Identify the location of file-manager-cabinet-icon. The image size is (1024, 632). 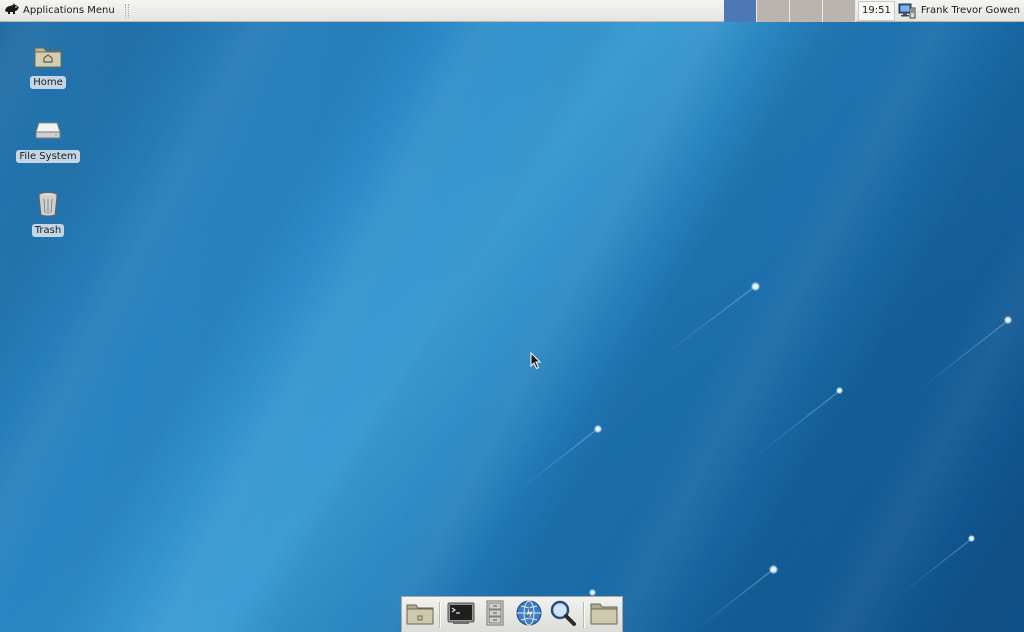
(495, 614).